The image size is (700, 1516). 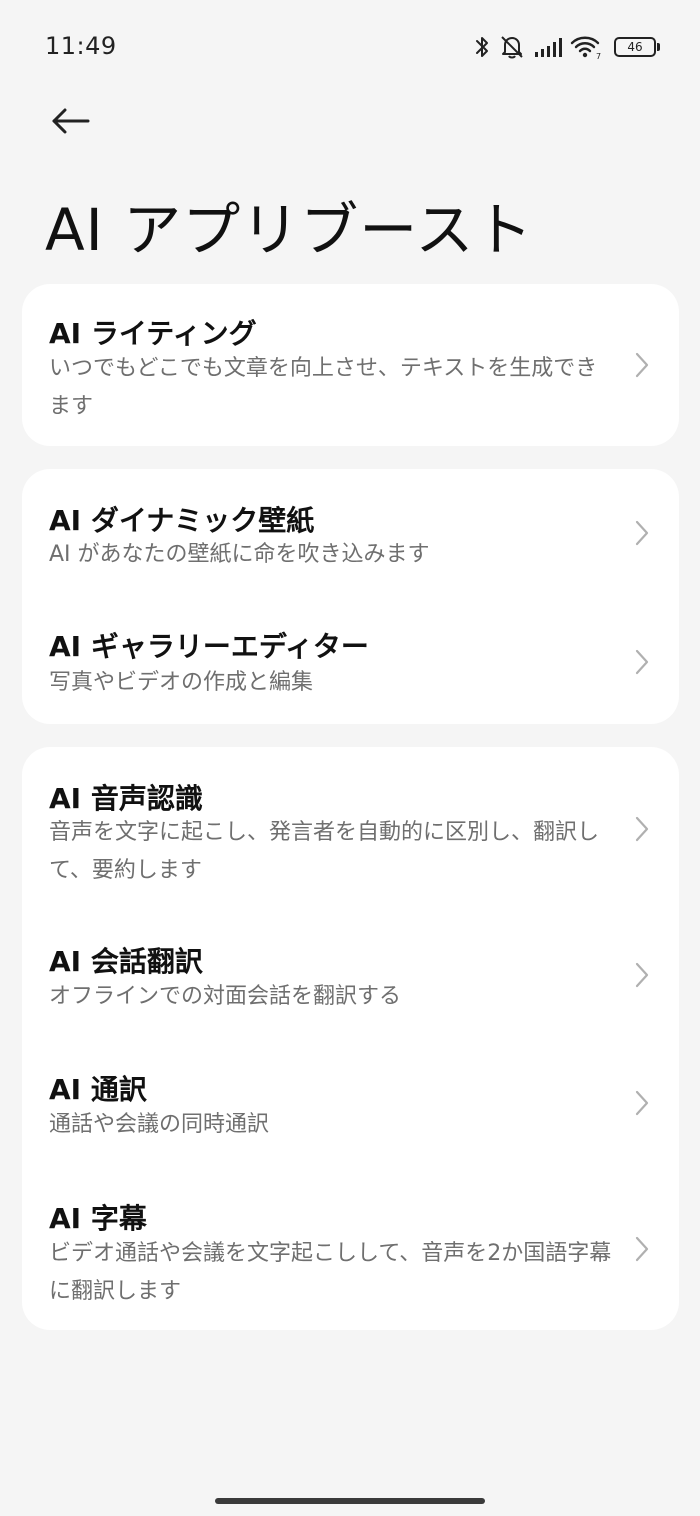 I want to click on settings-card-writing: AI ライティング いつでもどこでも文章を向上させ、テキストを生成できます, so click(x=350, y=365).